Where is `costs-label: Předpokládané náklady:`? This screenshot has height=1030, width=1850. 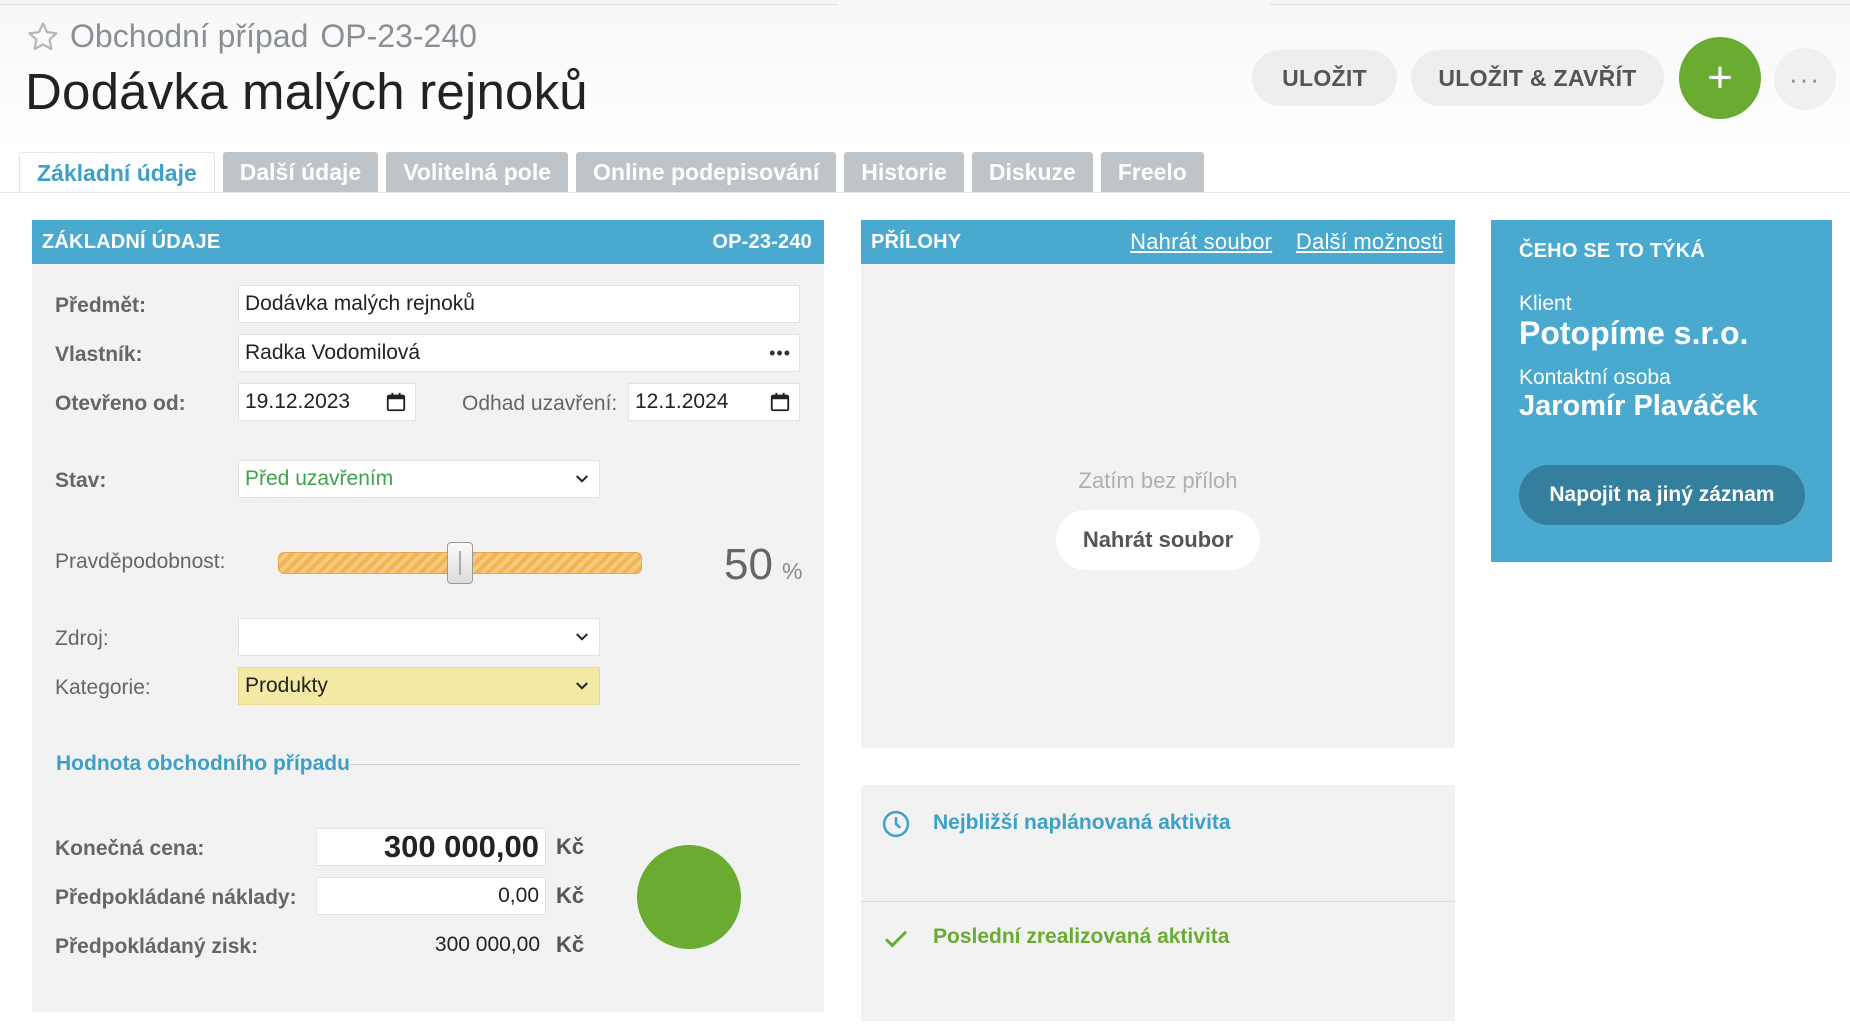
costs-label: Předpokládané náklady: is located at coordinates (176, 897).